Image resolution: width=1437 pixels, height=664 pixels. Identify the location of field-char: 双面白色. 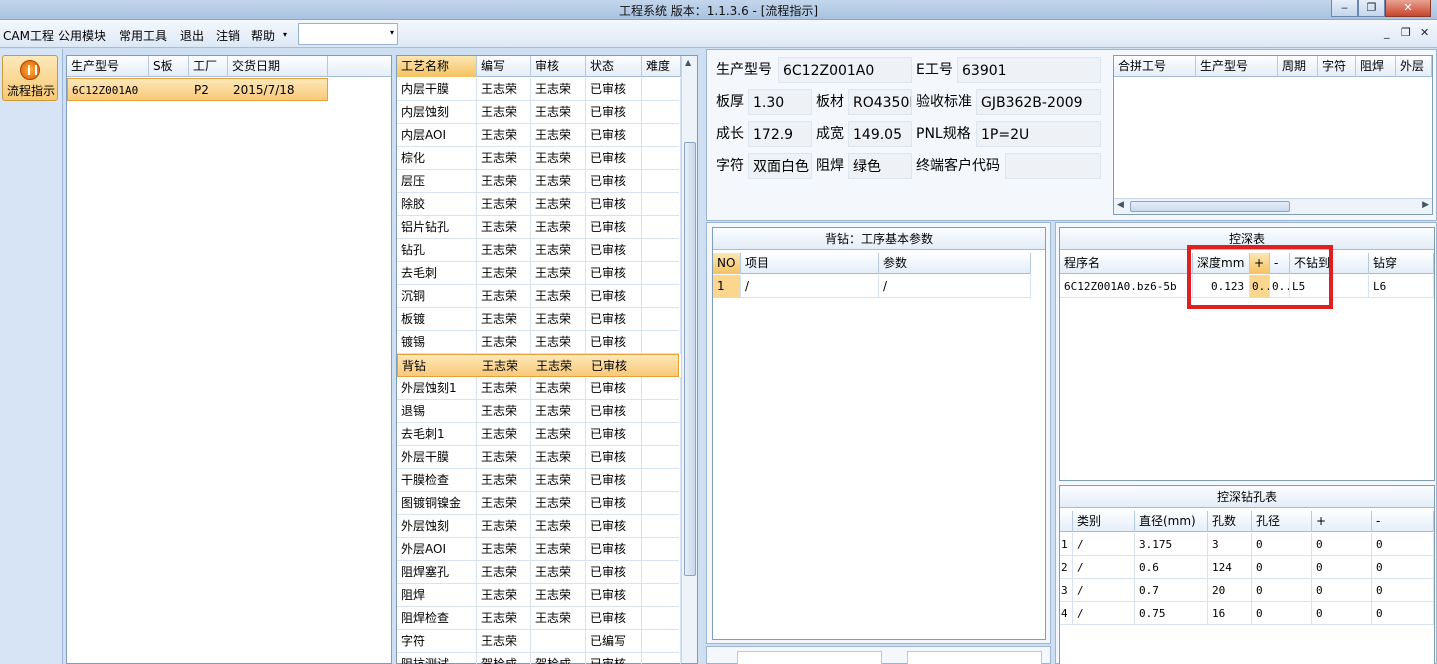
(780, 166).